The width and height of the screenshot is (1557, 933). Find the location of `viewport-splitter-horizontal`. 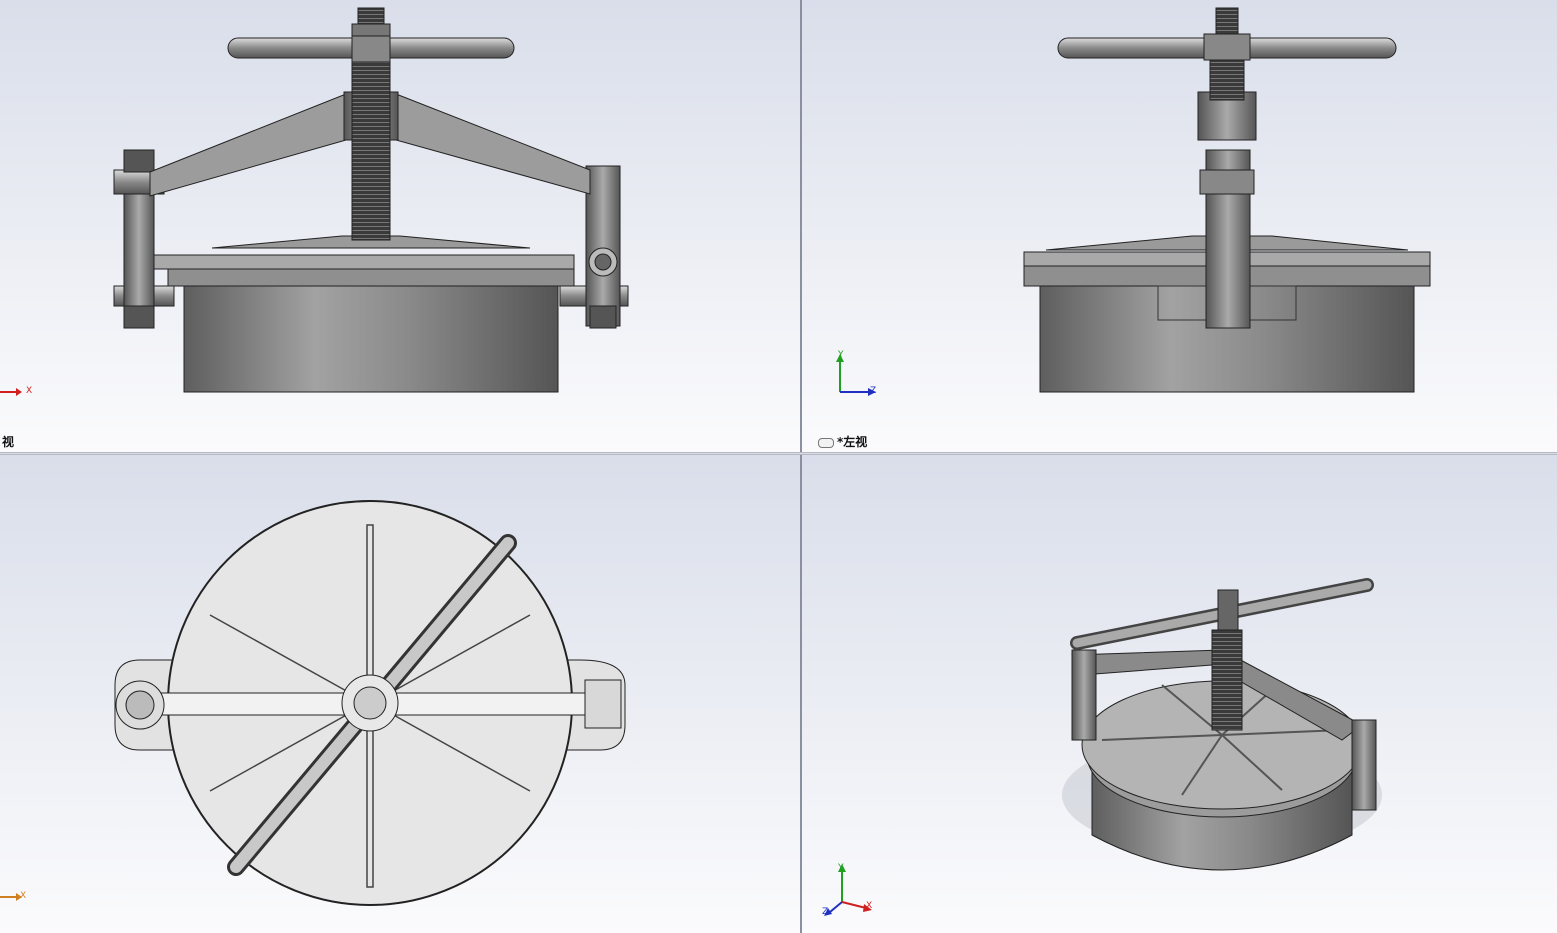

viewport-splitter-horizontal is located at coordinates (778, 453).